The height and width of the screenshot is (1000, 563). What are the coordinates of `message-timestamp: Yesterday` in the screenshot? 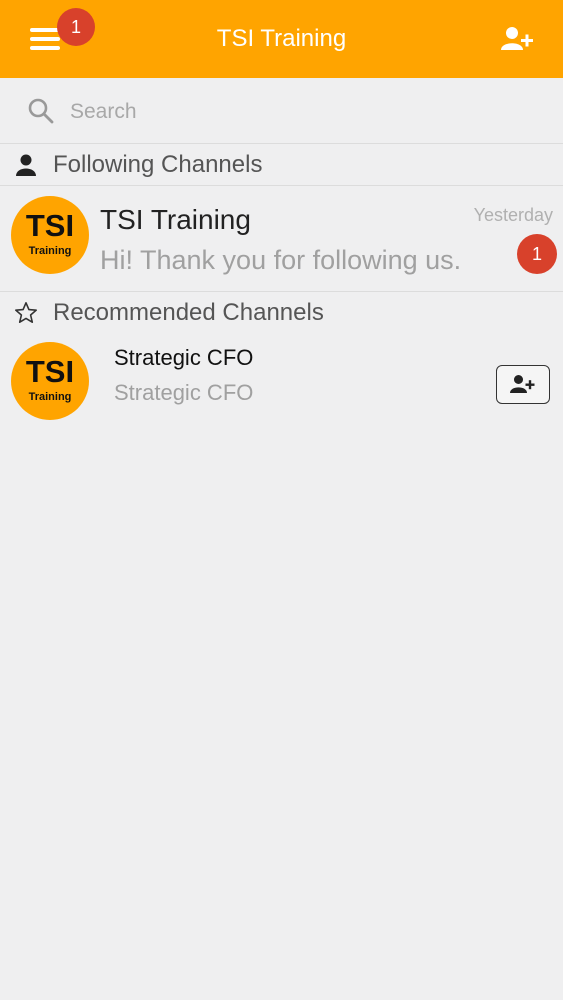 It's located at (513, 215).